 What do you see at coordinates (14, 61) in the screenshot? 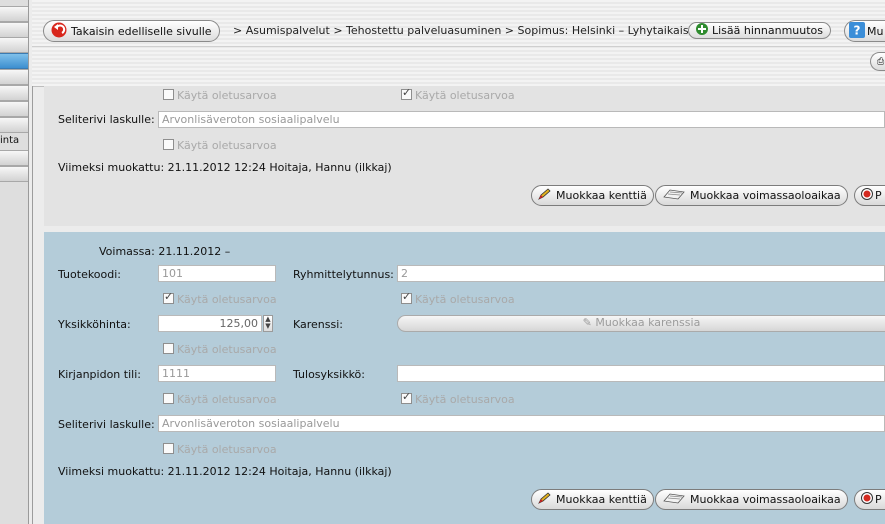
I see `sidebar-item-selected` at bounding box center [14, 61].